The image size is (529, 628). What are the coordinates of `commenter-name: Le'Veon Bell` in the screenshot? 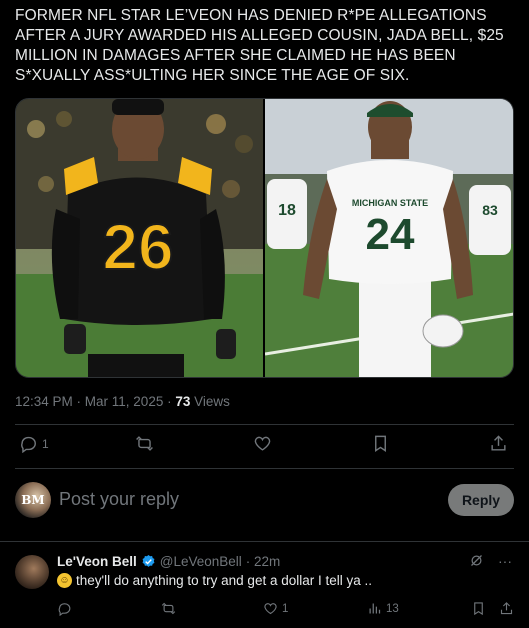 It's located at (97, 561).